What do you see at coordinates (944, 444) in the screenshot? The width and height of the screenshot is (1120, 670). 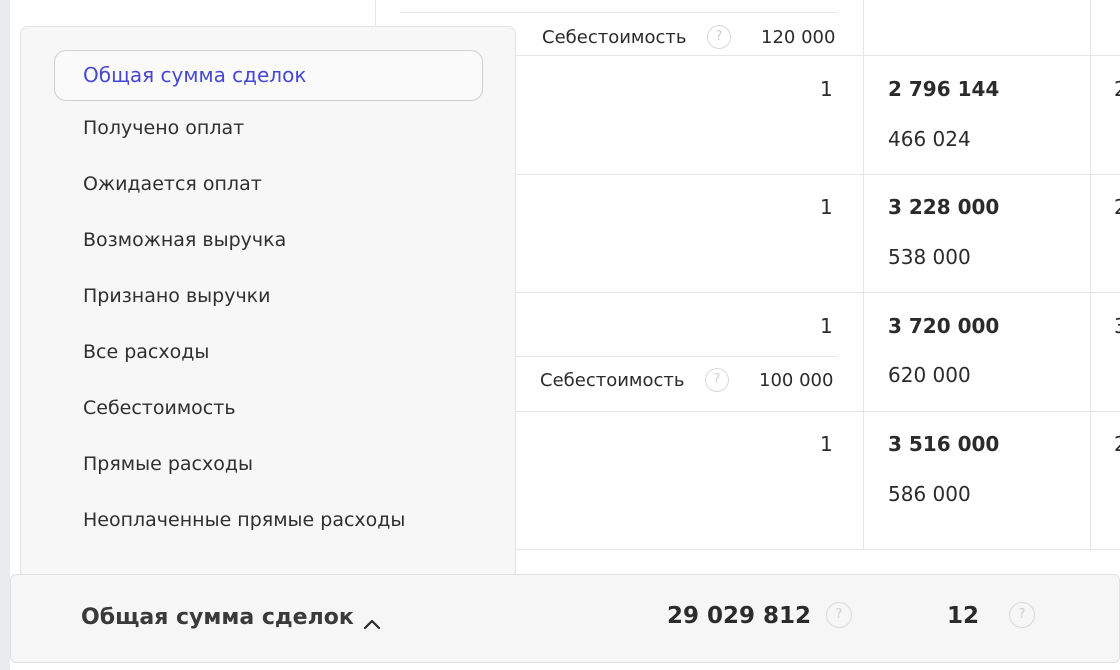 I see `row-amount: 3 516 000` at bounding box center [944, 444].